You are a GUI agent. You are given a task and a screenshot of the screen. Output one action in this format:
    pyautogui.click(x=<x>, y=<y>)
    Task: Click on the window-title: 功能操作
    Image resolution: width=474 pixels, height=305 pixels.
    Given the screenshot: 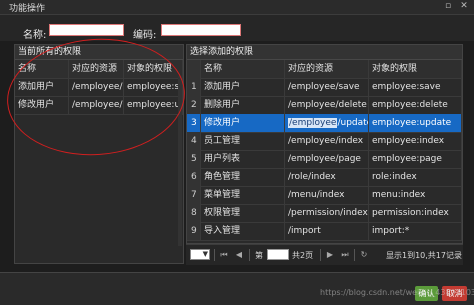 What is the action you would take?
    pyautogui.click(x=27, y=9)
    